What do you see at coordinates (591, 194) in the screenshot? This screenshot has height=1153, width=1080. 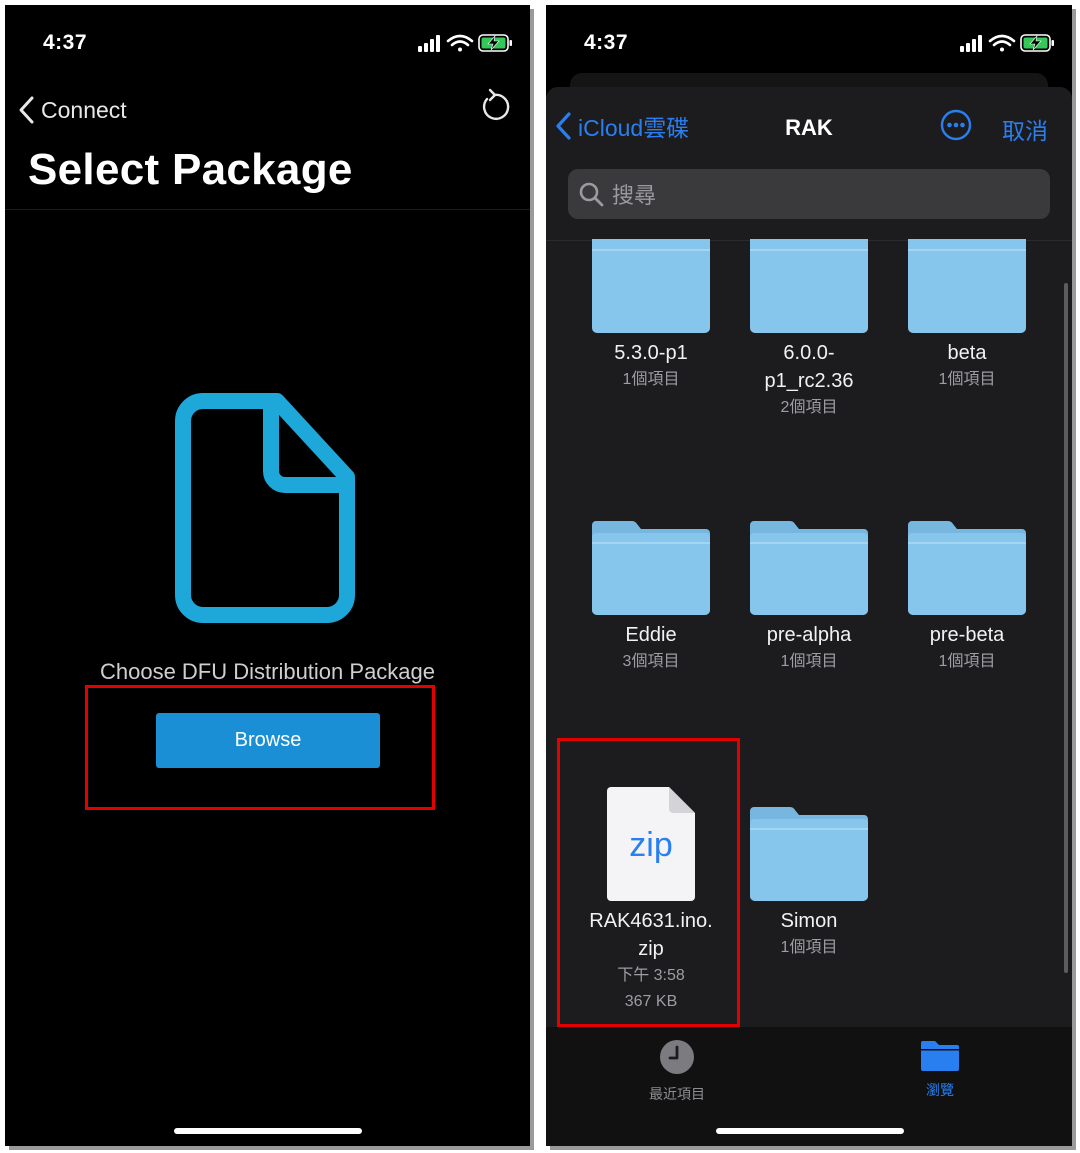 I see `search-icon` at bounding box center [591, 194].